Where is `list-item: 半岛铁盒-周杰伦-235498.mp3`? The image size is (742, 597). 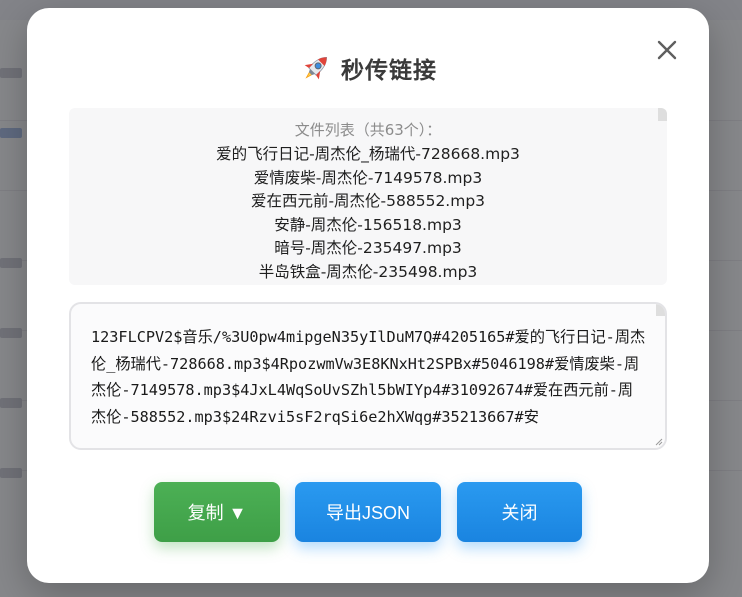
list-item: 半岛铁盒-周杰伦-235498.mp3 is located at coordinates (368, 271).